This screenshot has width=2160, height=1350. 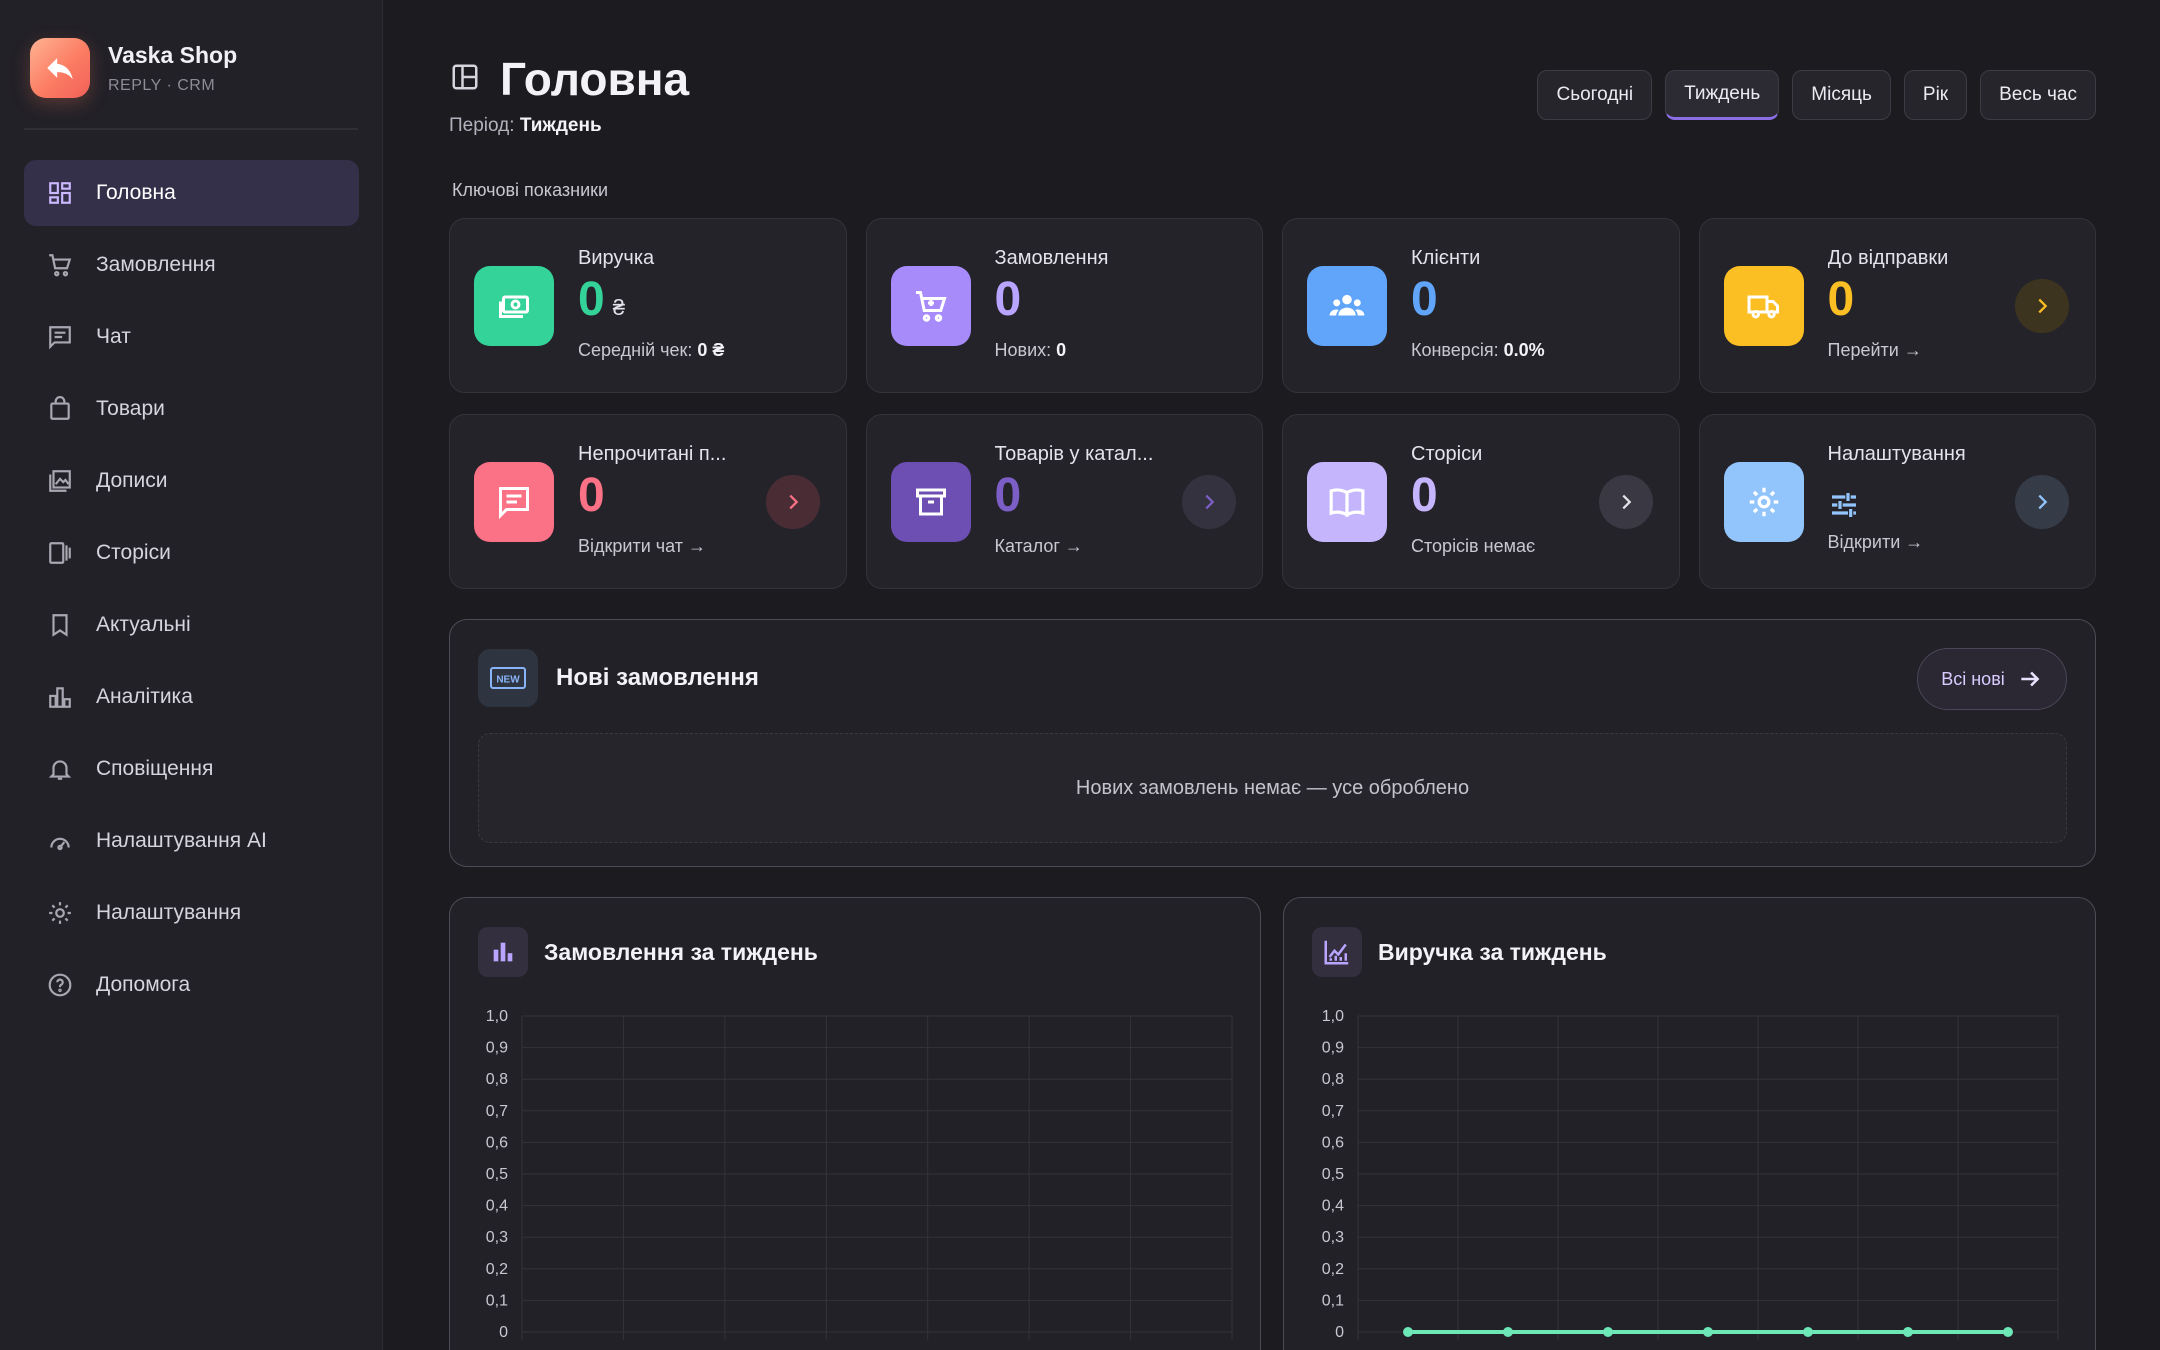 I want to click on range-all-time: Весь час, so click(x=2038, y=95).